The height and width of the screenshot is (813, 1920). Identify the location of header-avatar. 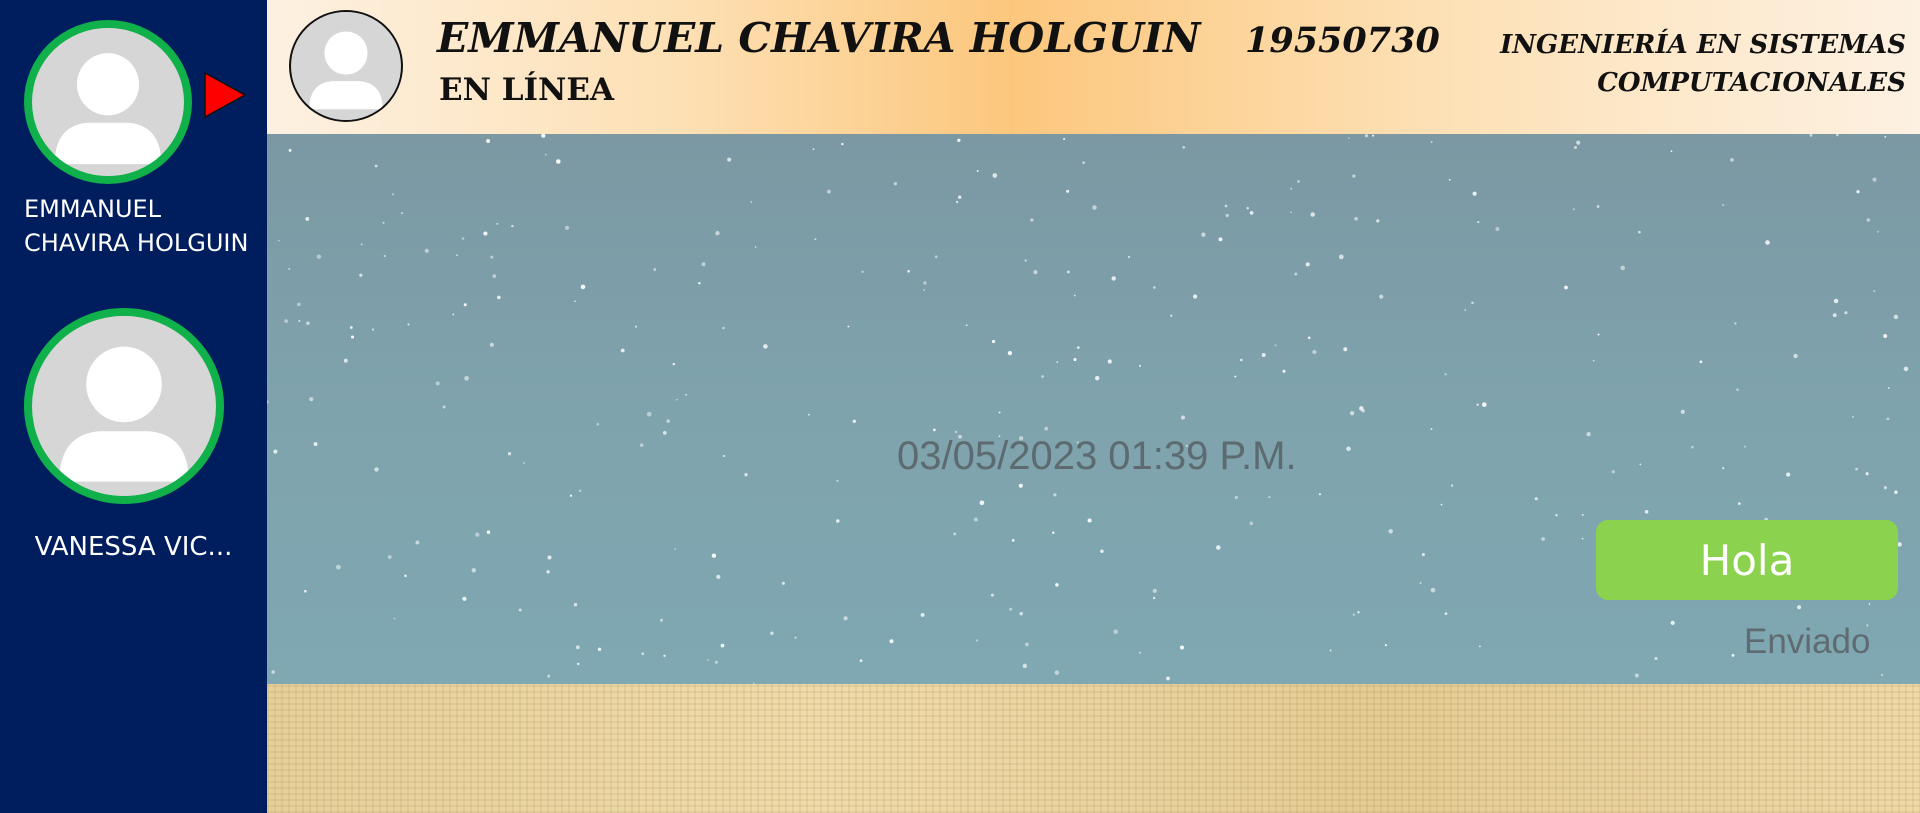
(346, 66).